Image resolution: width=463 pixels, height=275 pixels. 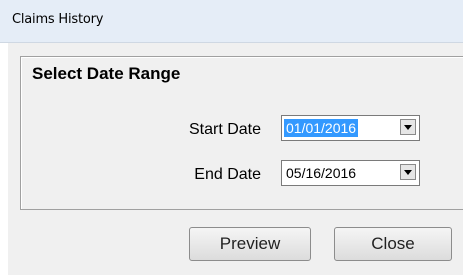 I want to click on end-date-dropdown-button, so click(x=408, y=172).